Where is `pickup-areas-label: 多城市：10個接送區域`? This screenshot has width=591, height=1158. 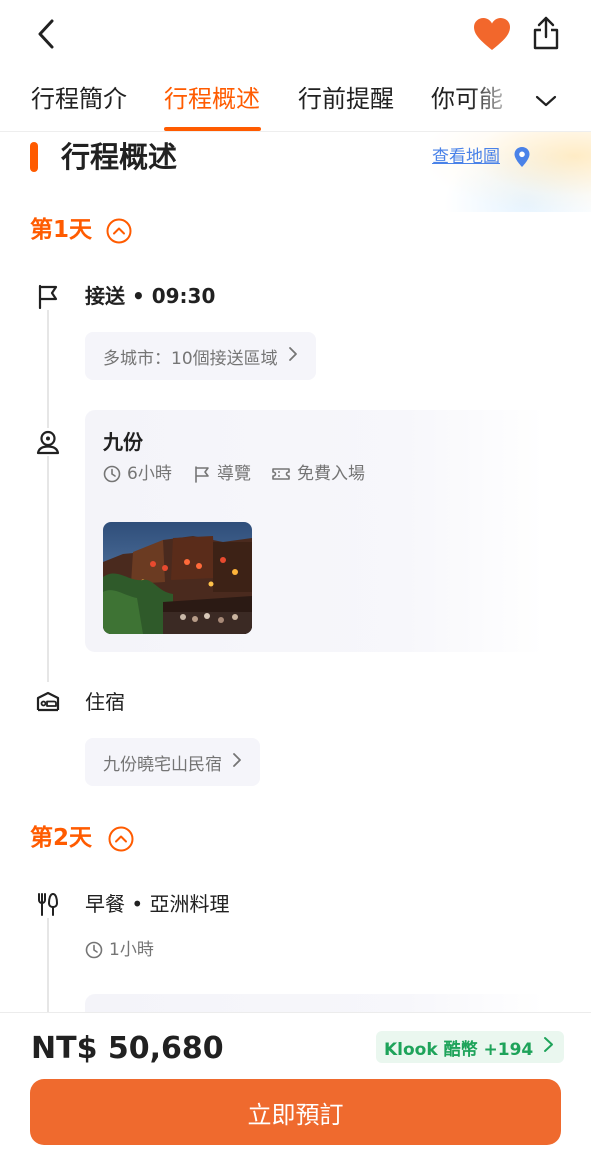 pickup-areas-label: 多城市：10個接送區域 is located at coordinates (190, 358).